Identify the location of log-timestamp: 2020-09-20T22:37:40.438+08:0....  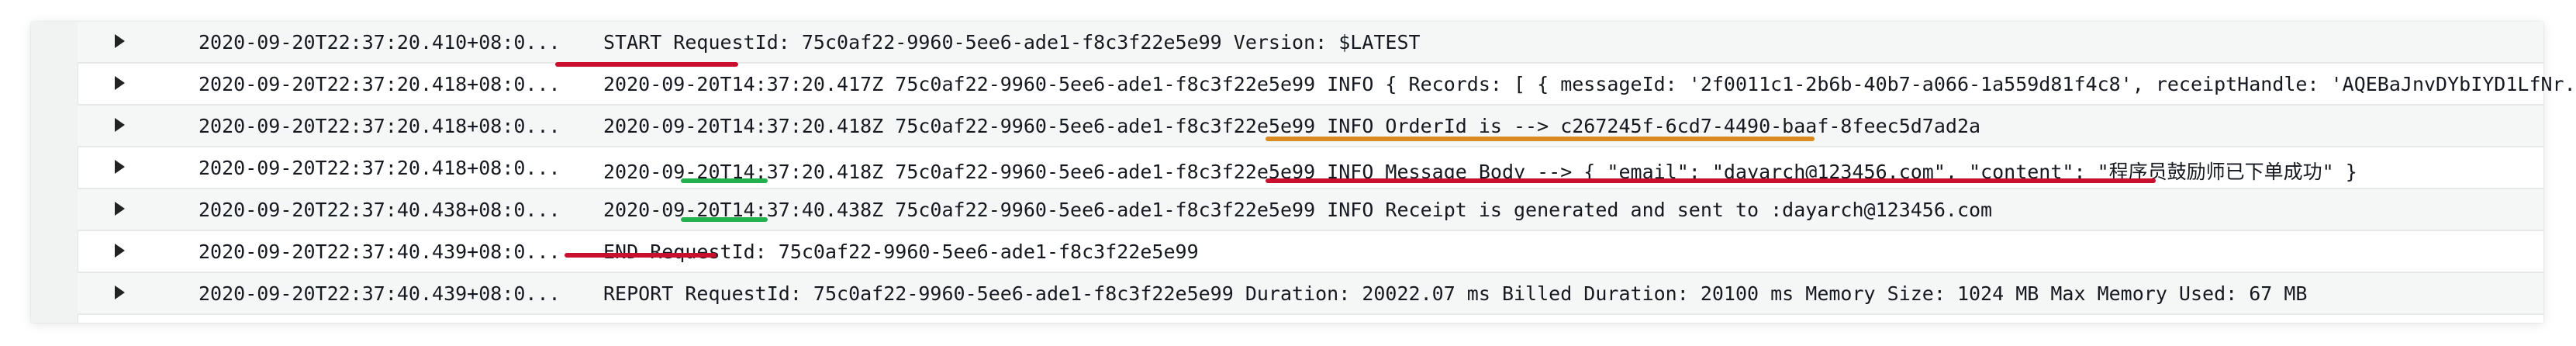
(380, 210).